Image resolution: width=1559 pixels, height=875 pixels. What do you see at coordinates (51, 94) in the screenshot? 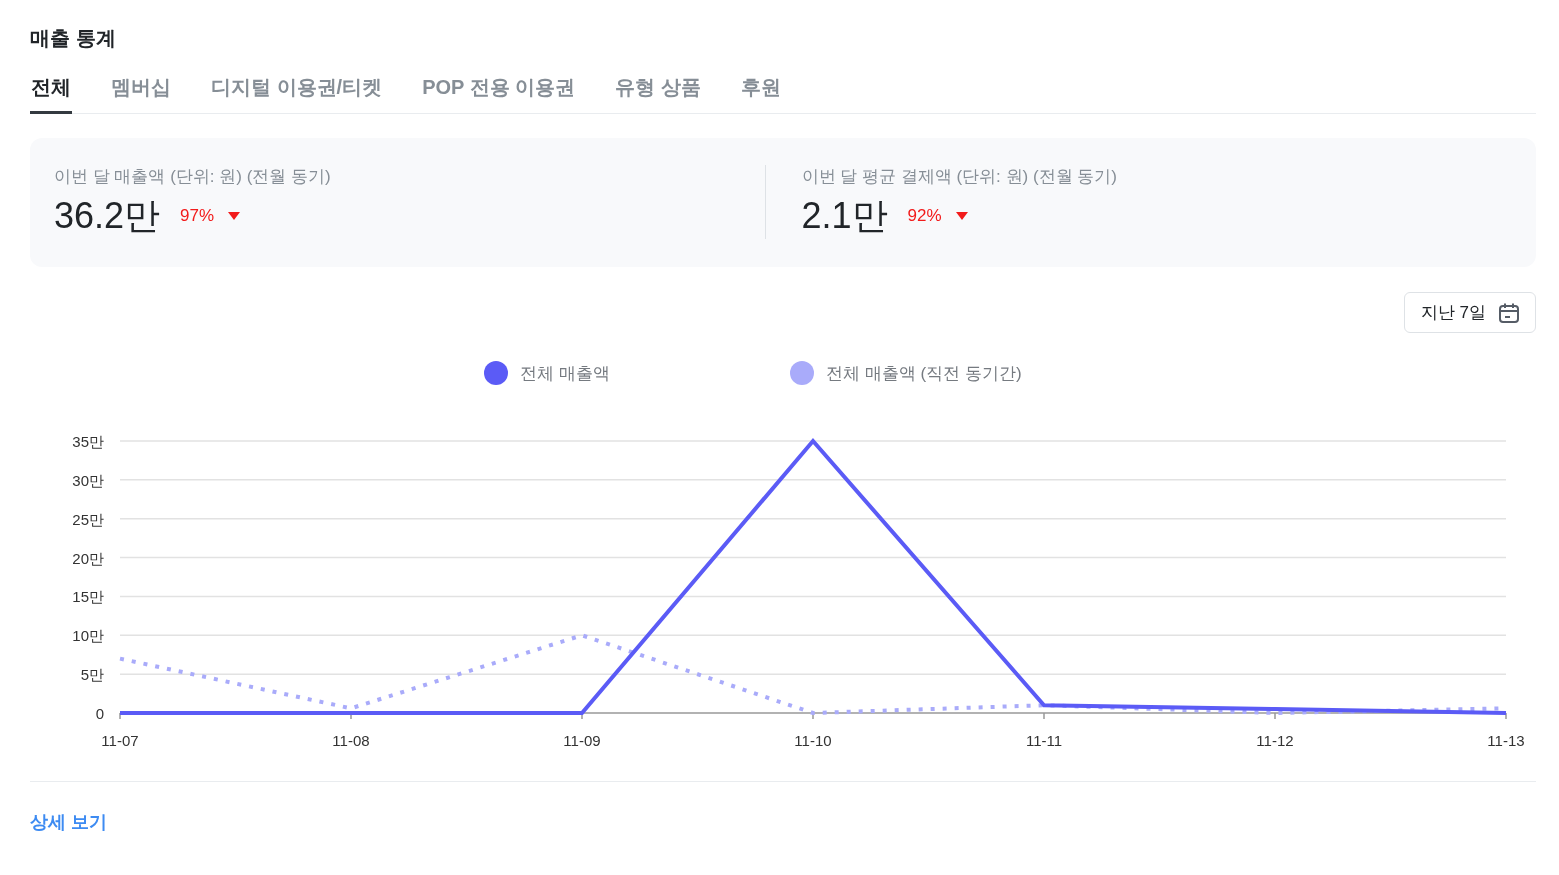
I see `category-tab: 전체` at bounding box center [51, 94].